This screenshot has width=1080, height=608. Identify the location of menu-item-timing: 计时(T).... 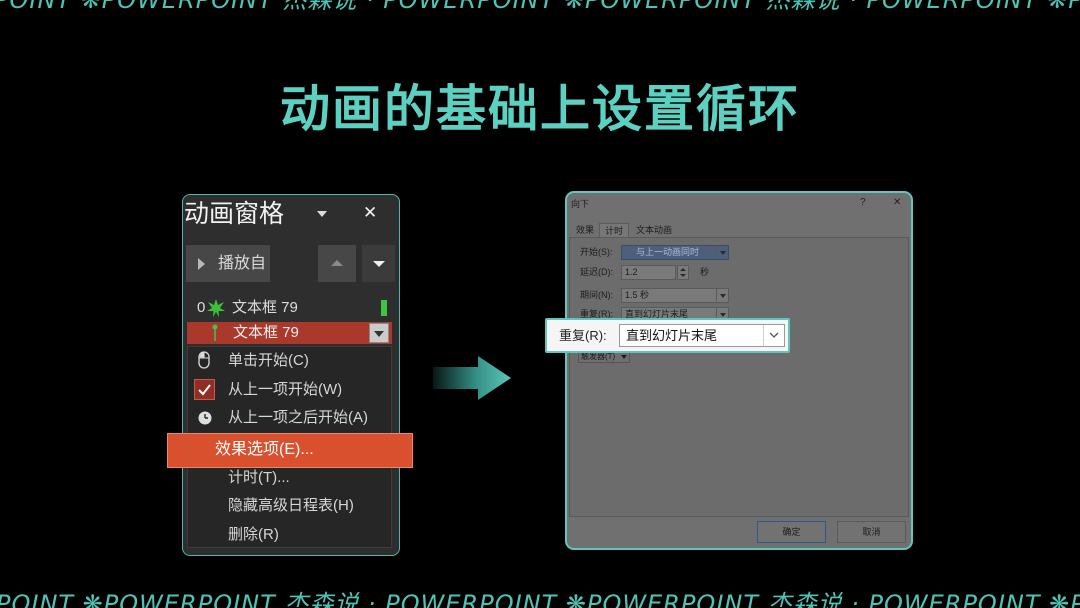
(289, 478).